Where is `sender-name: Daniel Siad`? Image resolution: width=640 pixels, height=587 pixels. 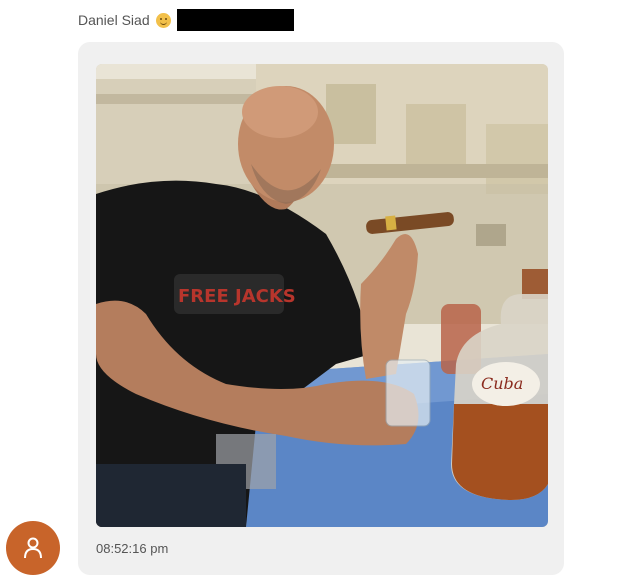 sender-name: Daniel Siad is located at coordinates (114, 20).